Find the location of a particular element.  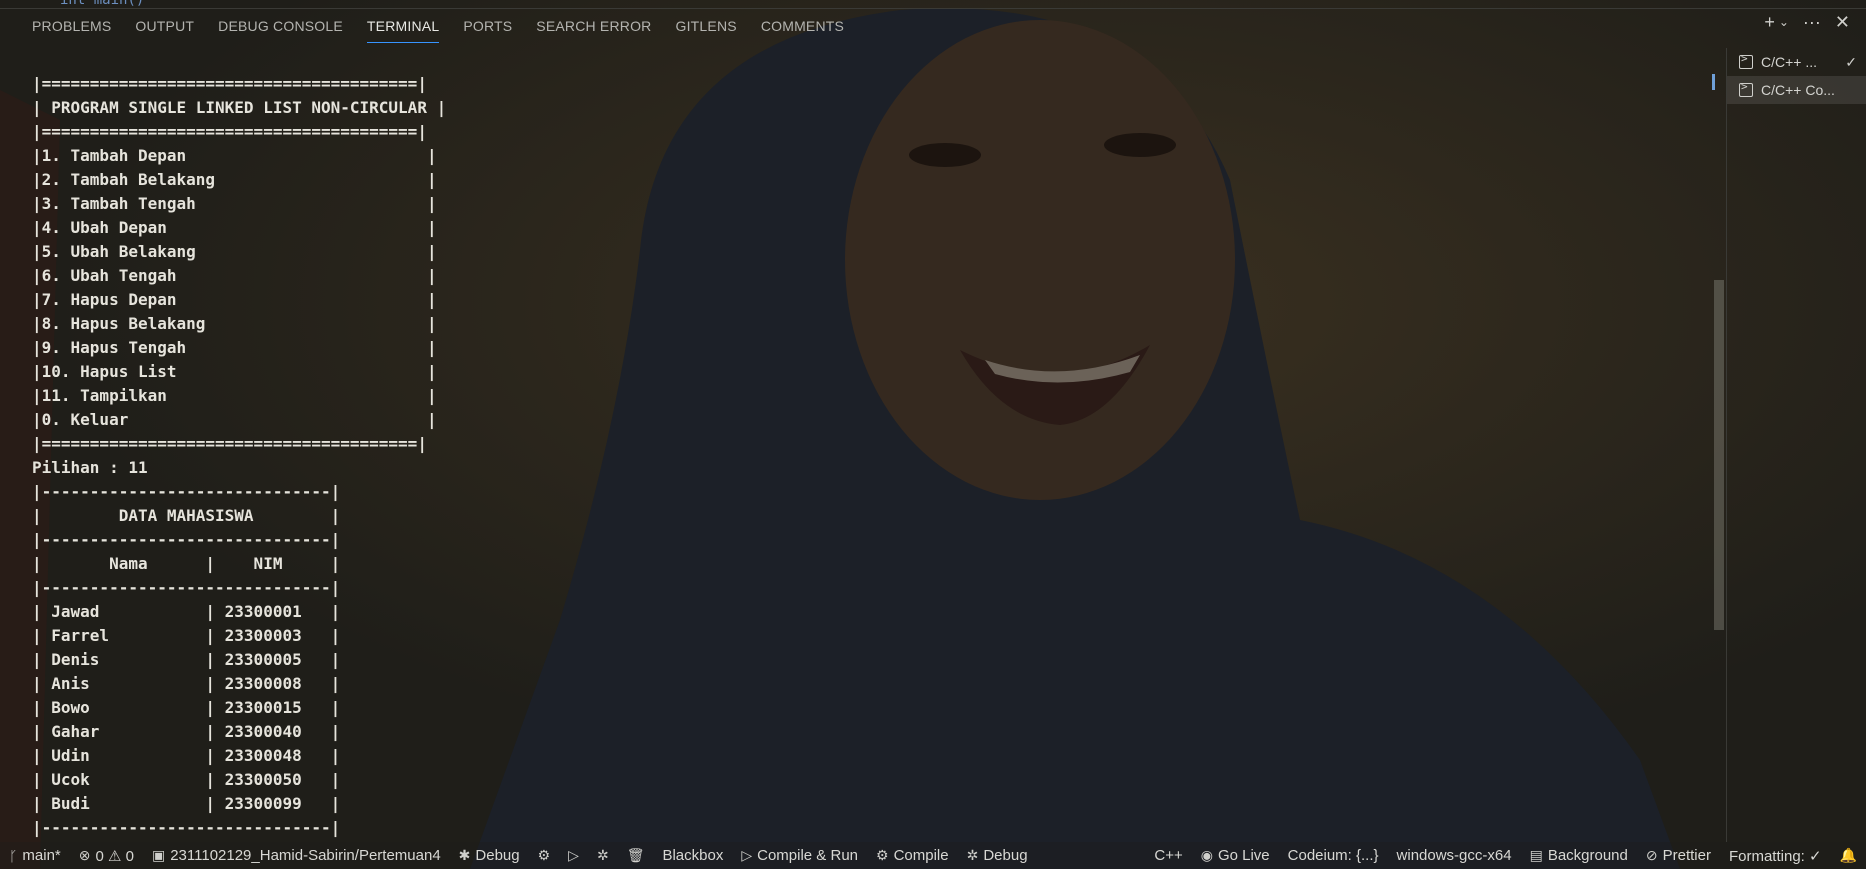

broadcast-icon: ◉ is located at coordinates (1206, 855).